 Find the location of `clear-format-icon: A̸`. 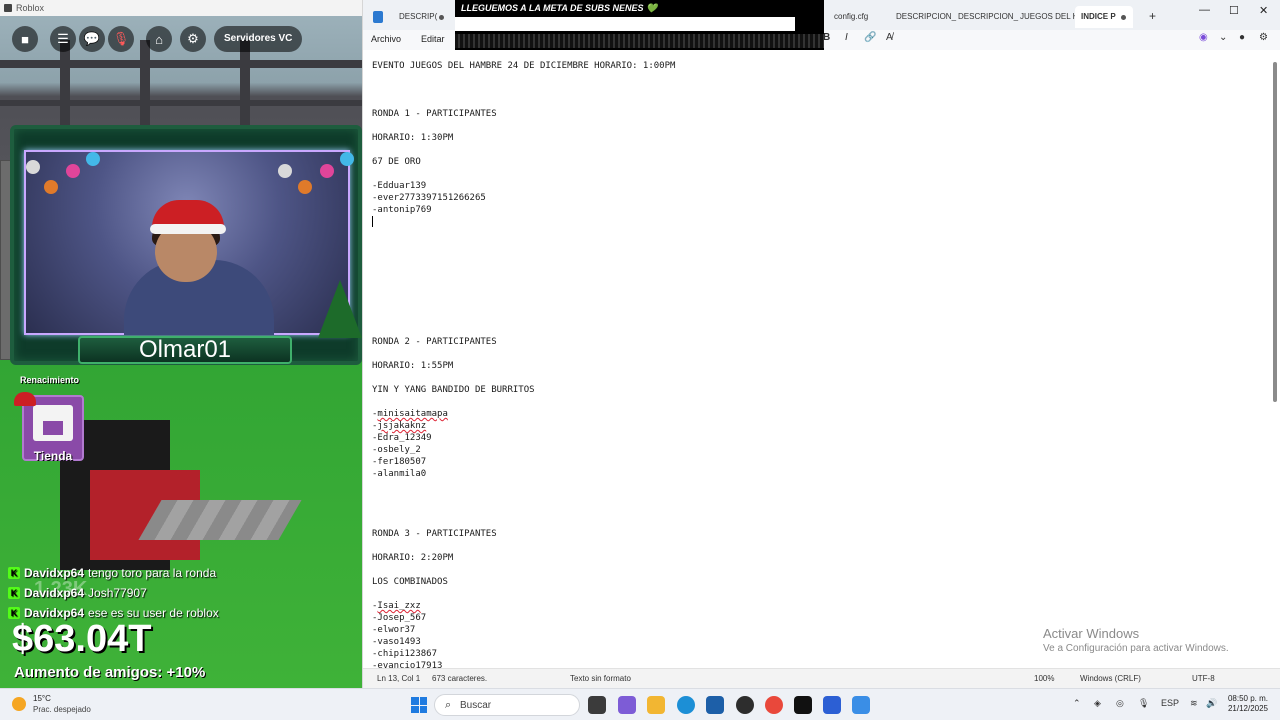

clear-format-icon: A̸ is located at coordinates (889, 37).